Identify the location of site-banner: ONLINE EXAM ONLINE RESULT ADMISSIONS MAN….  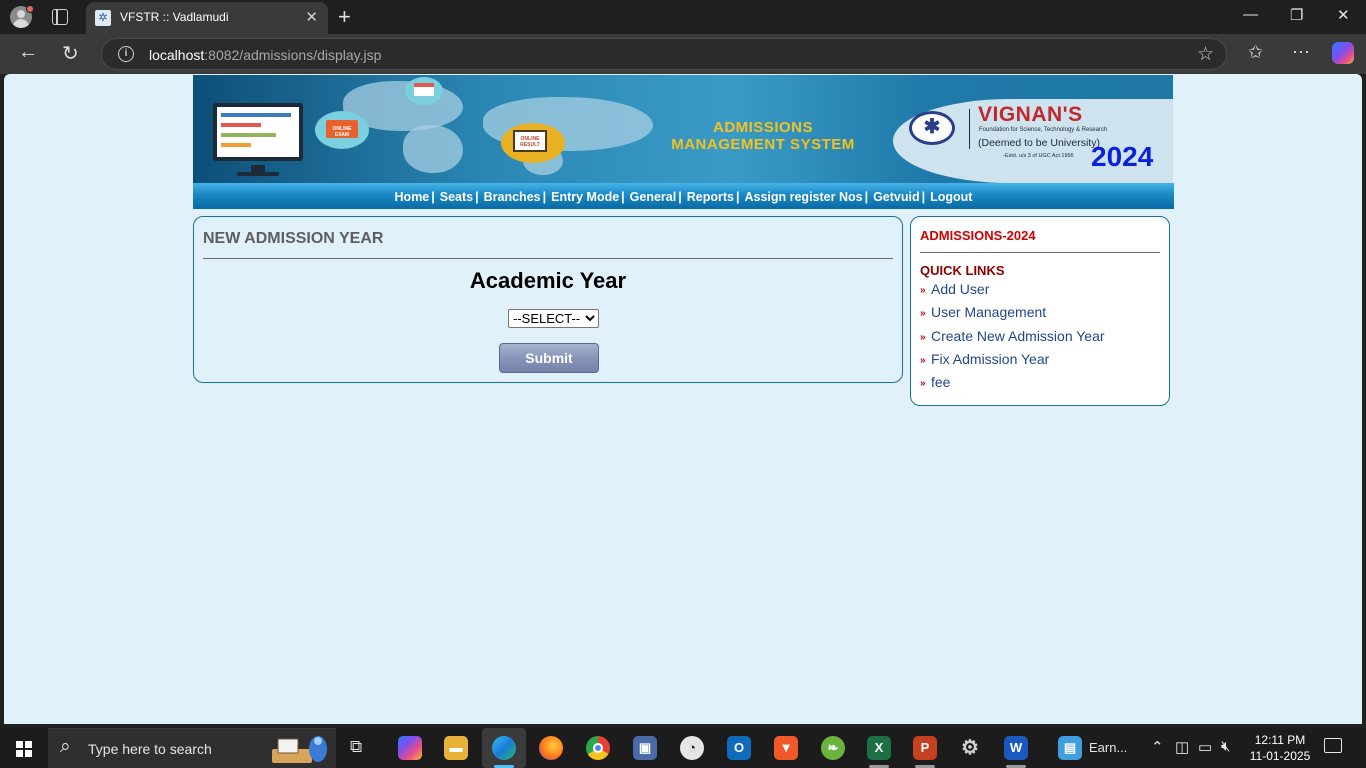
(683, 129).